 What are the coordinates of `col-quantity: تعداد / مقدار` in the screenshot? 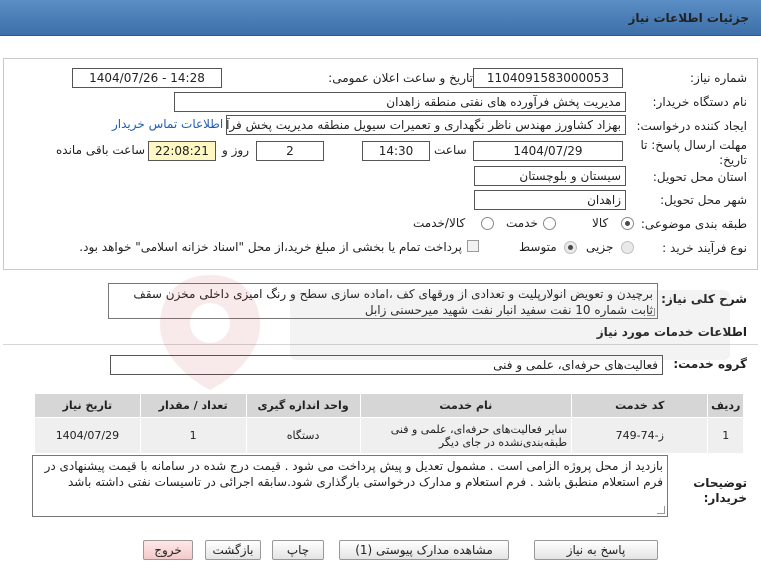 It's located at (193, 405).